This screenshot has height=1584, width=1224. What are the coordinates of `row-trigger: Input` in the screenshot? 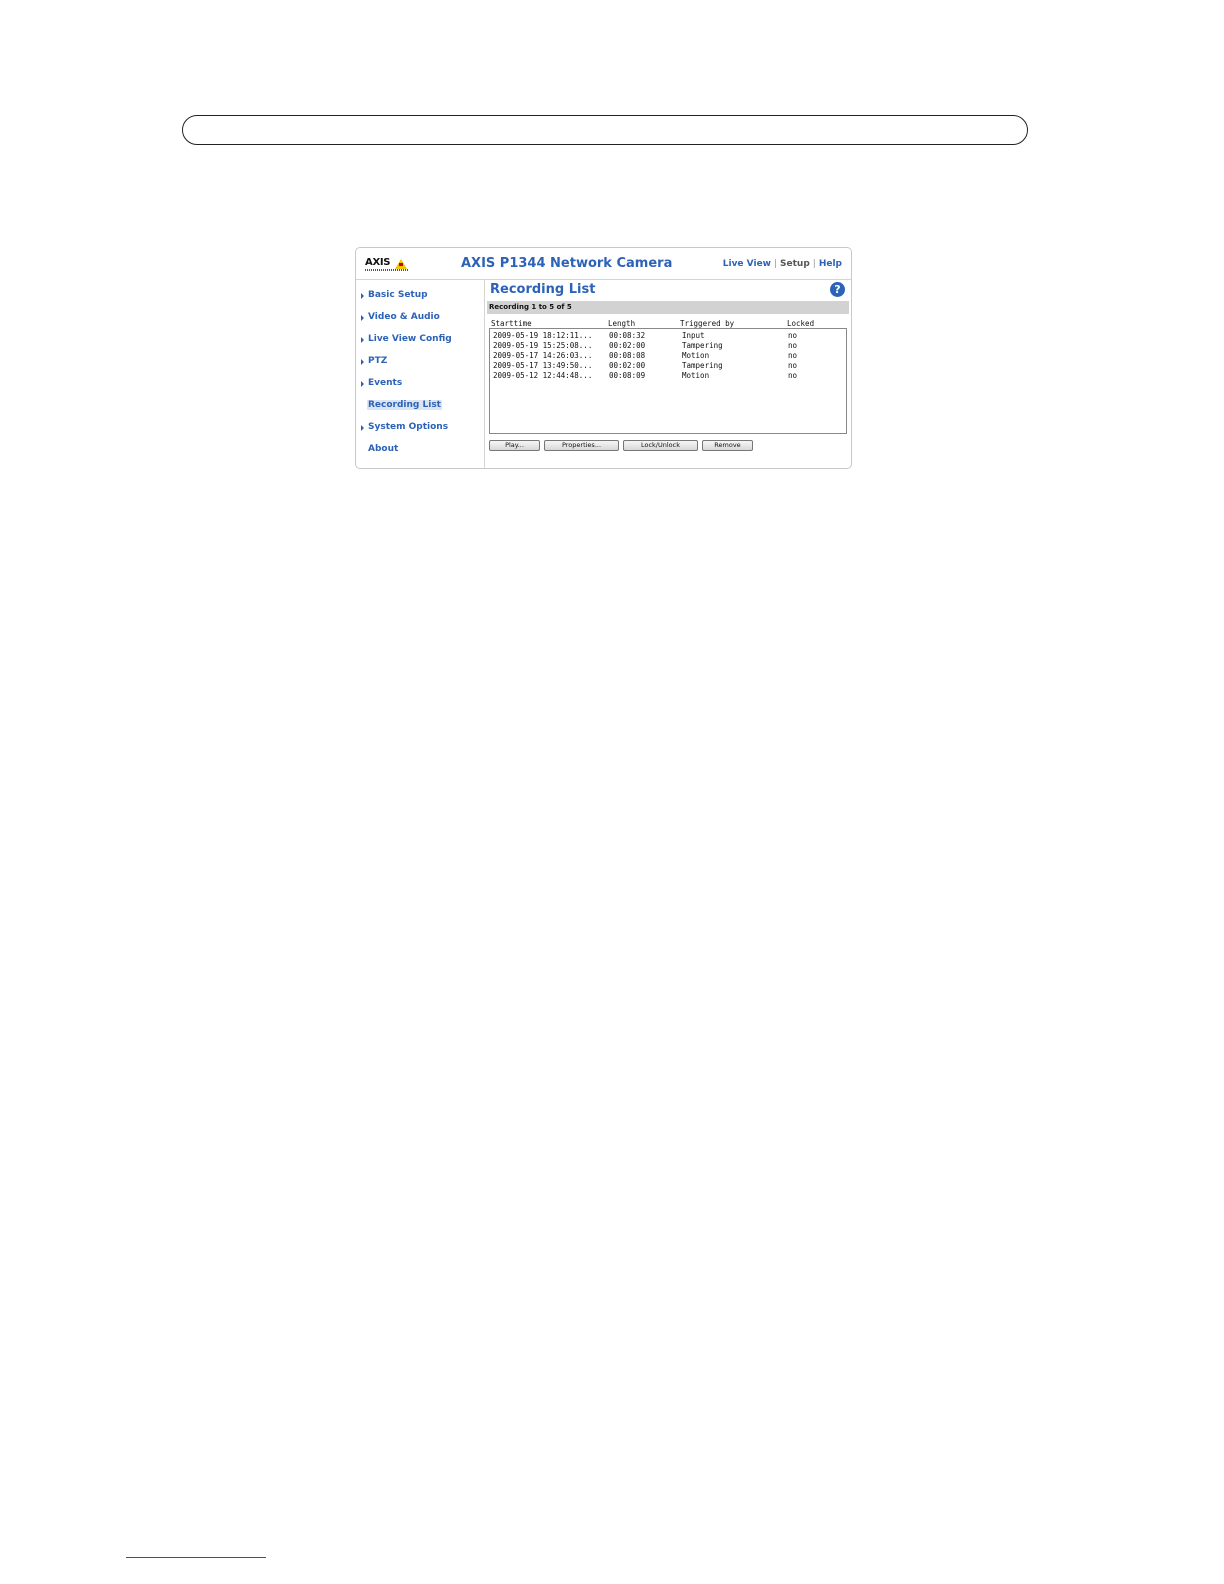 It's located at (693, 335).